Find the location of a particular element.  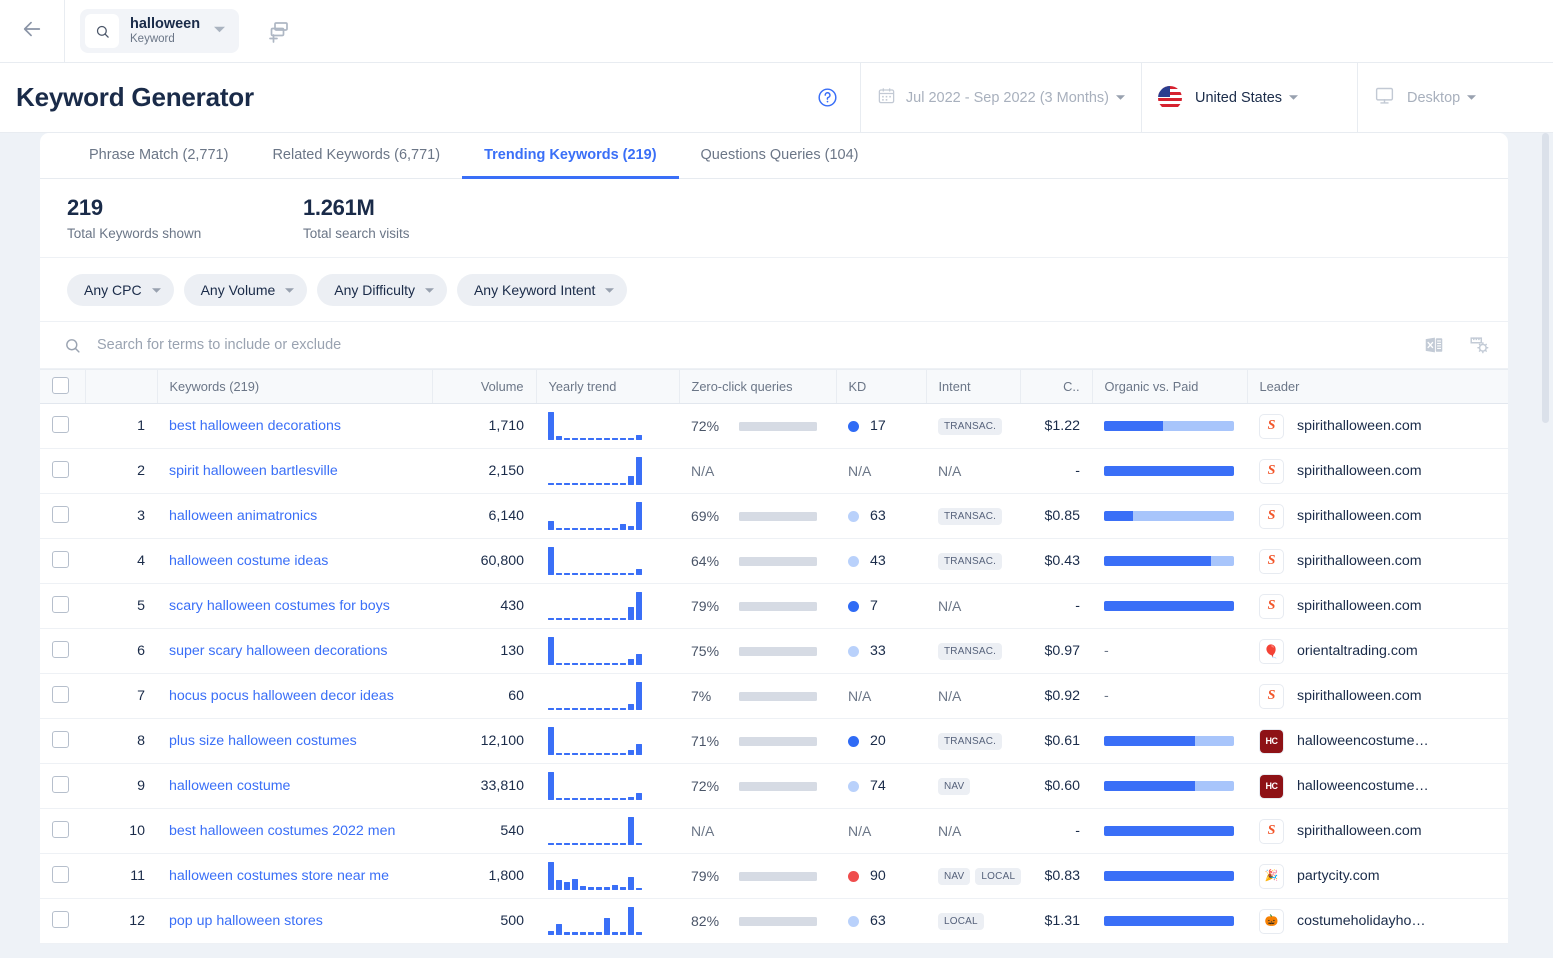

keyword-link: best halloween costumes 2022 men is located at coordinates (282, 831).